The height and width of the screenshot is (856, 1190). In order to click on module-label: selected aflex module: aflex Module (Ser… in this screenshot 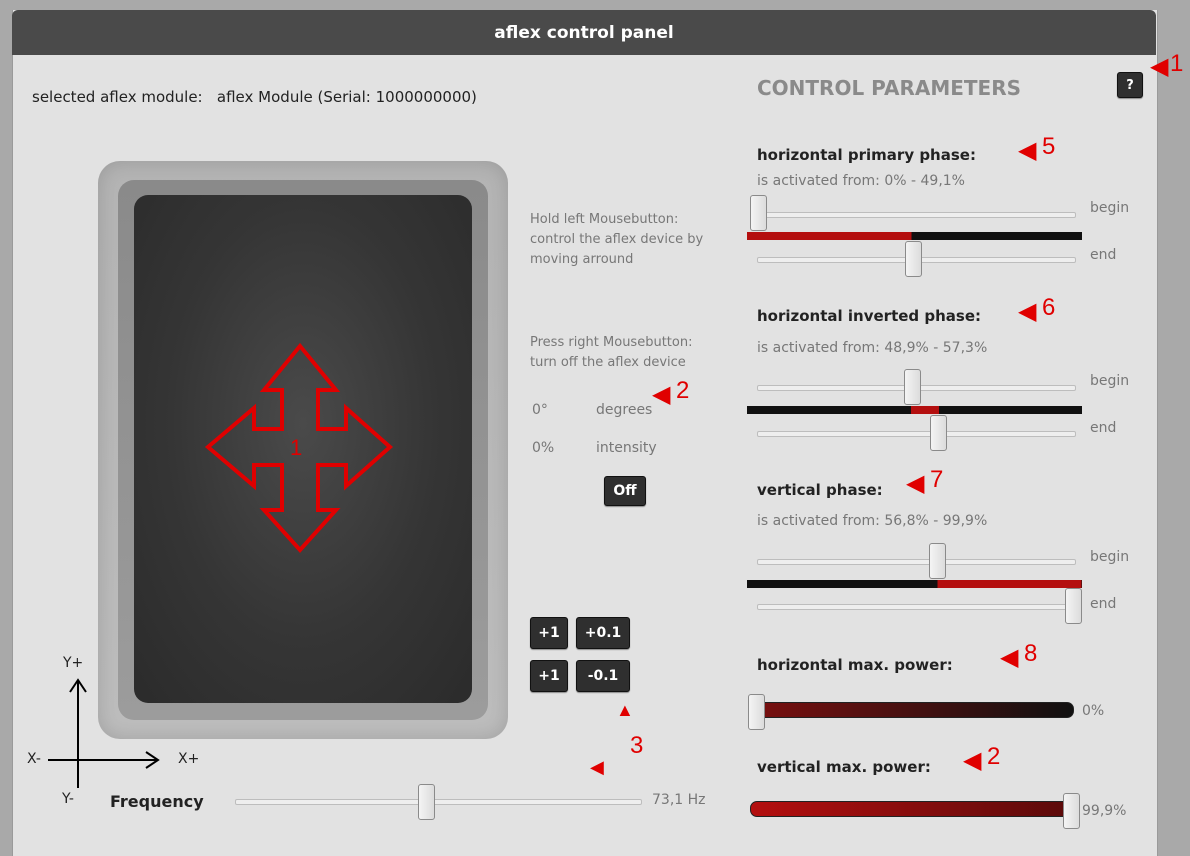, I will do `click(254, 97)`.